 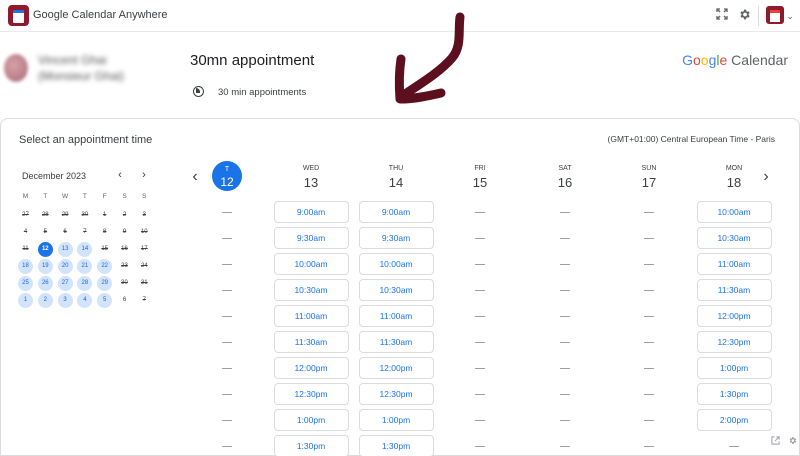 I want to click on mini-calendar-day: 29, so click(x=65, y=215).